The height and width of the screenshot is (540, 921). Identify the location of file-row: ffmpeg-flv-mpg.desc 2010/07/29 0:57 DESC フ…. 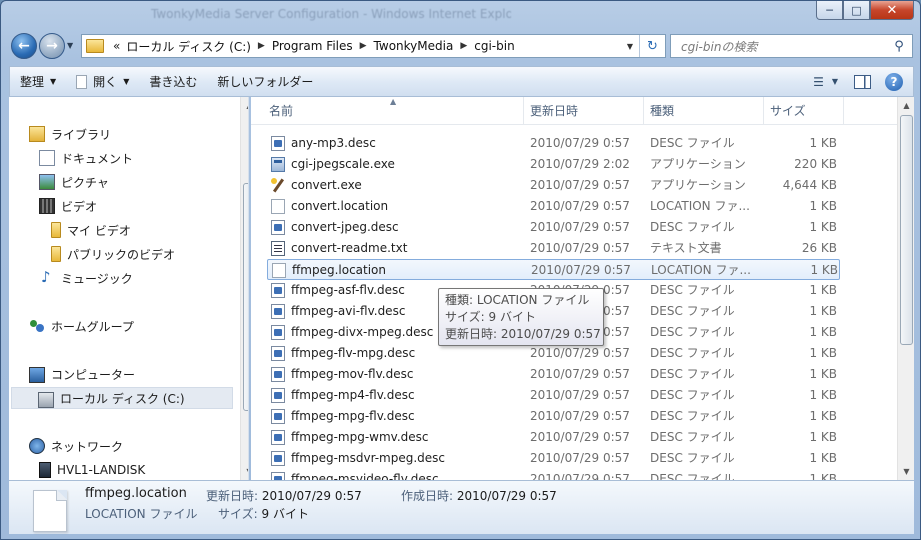
(553, 353).